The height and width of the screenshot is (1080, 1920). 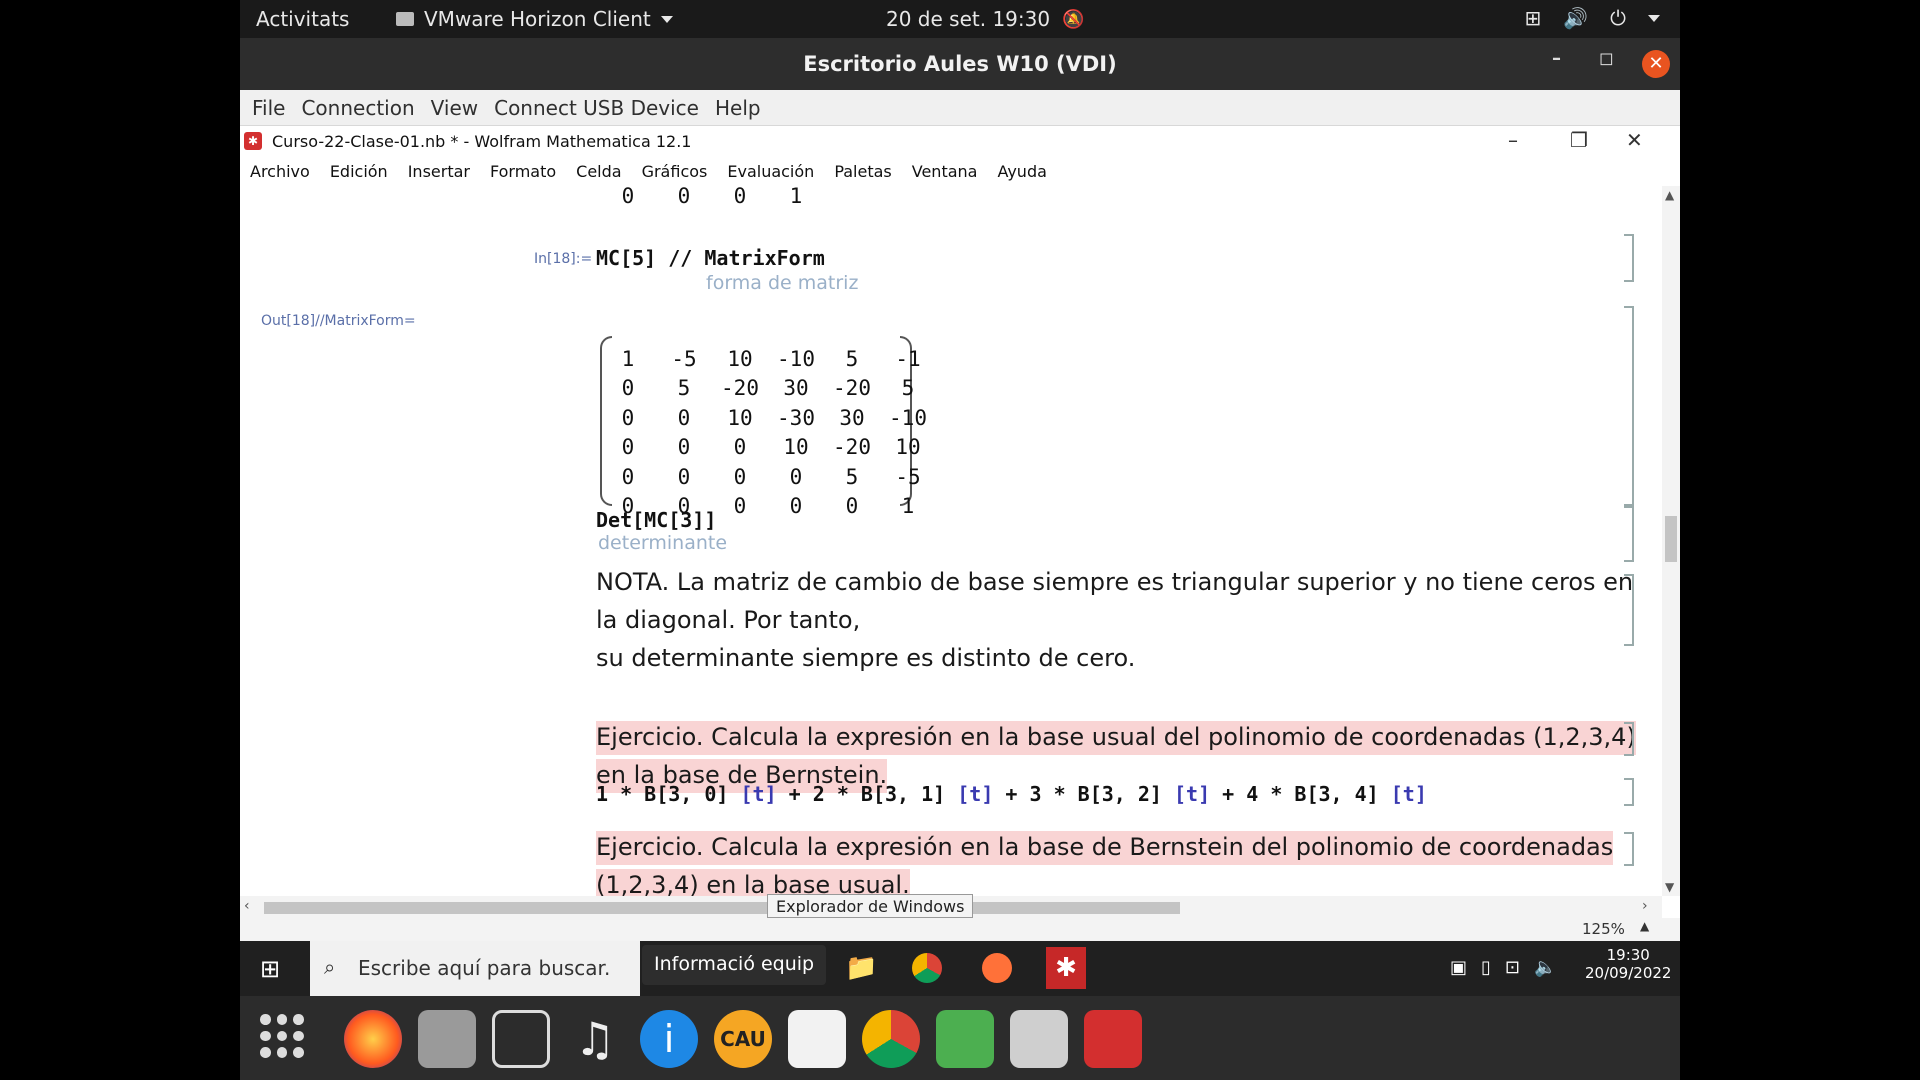 What do you see at coordinates (270, 969) in the screenshot?
I see `windows-start-icon: ⊞` at bounding box center [270, 969].